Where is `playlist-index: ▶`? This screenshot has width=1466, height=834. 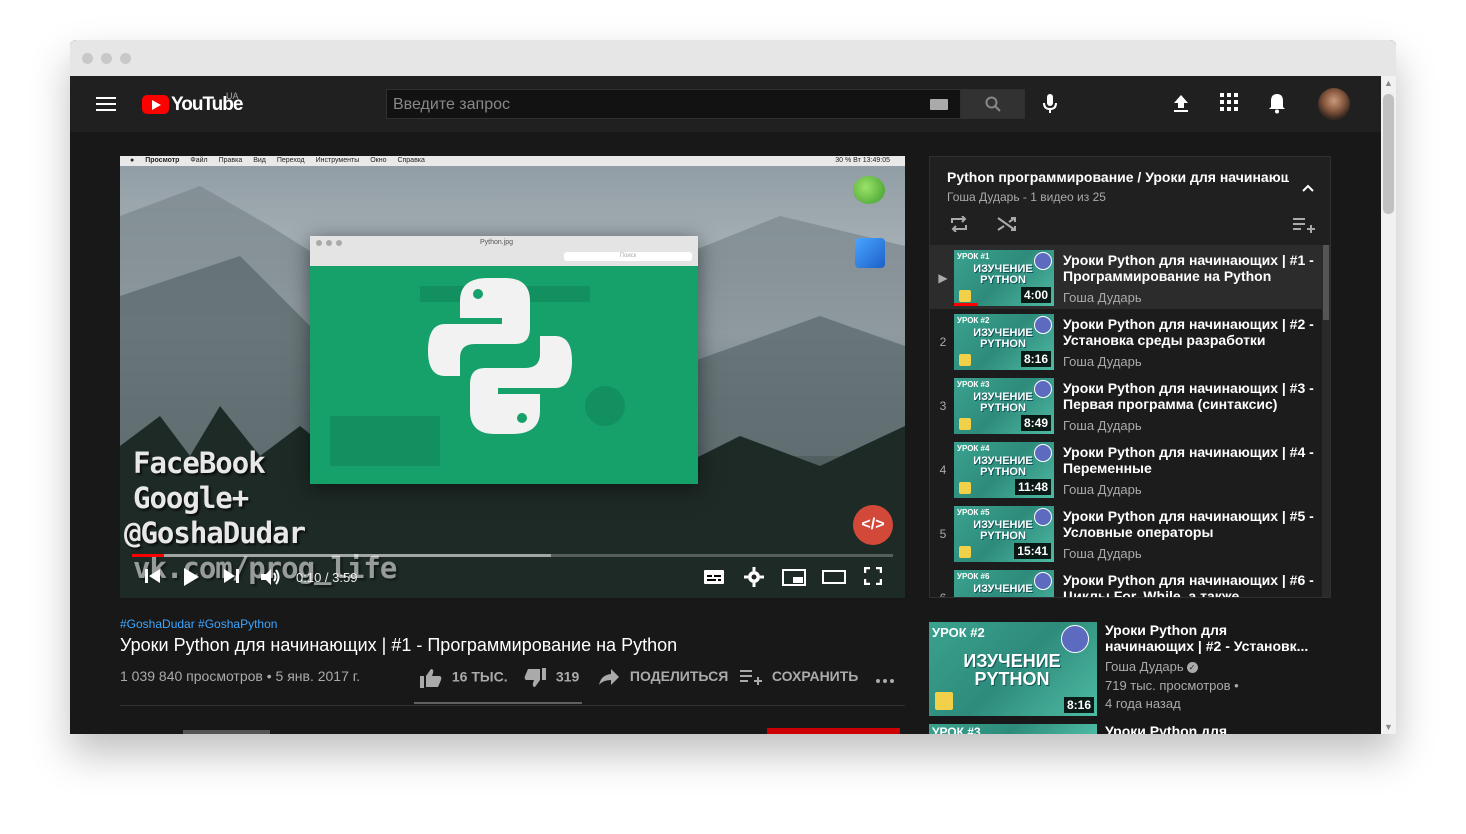 playlist-index: ▶ is located at coordinates (943, 278).